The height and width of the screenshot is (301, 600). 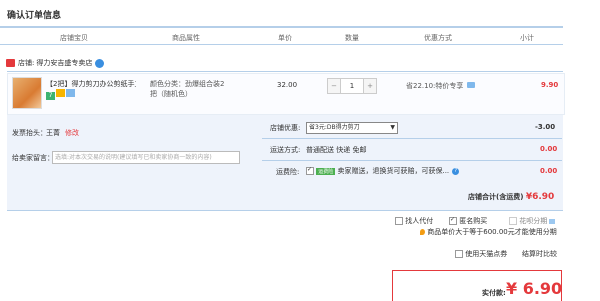 What do you see at coordinates (539, 254) in the screenshot?
I see `settle-compare-text: 结算时比较` at bounding box center [539, 254].